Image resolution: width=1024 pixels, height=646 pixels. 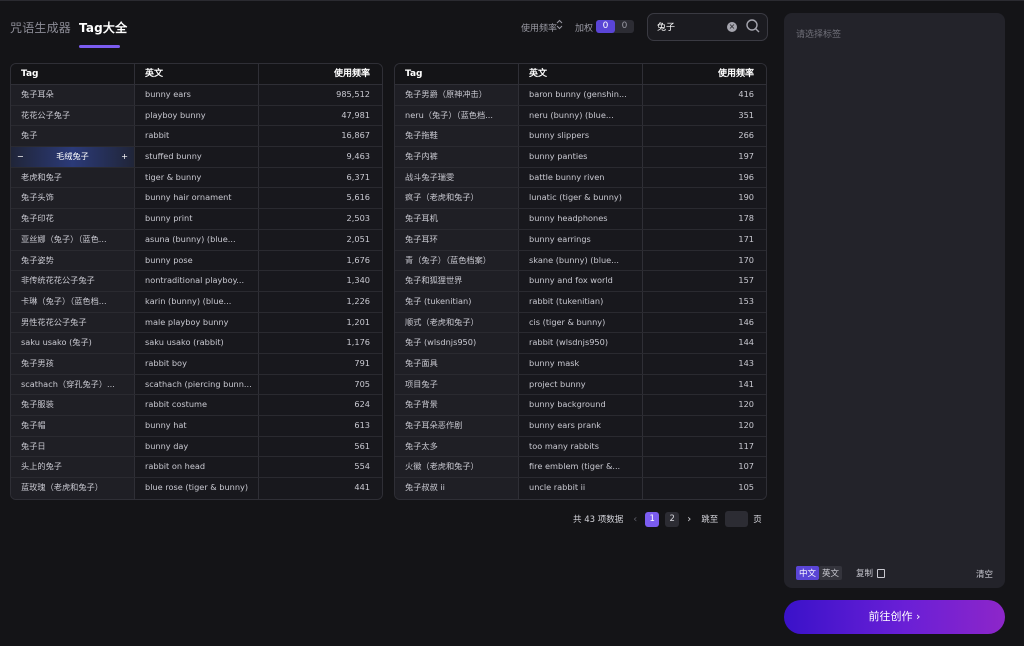 I want to click on language-toggle: 中文 英文, so click(x=819, y=573).